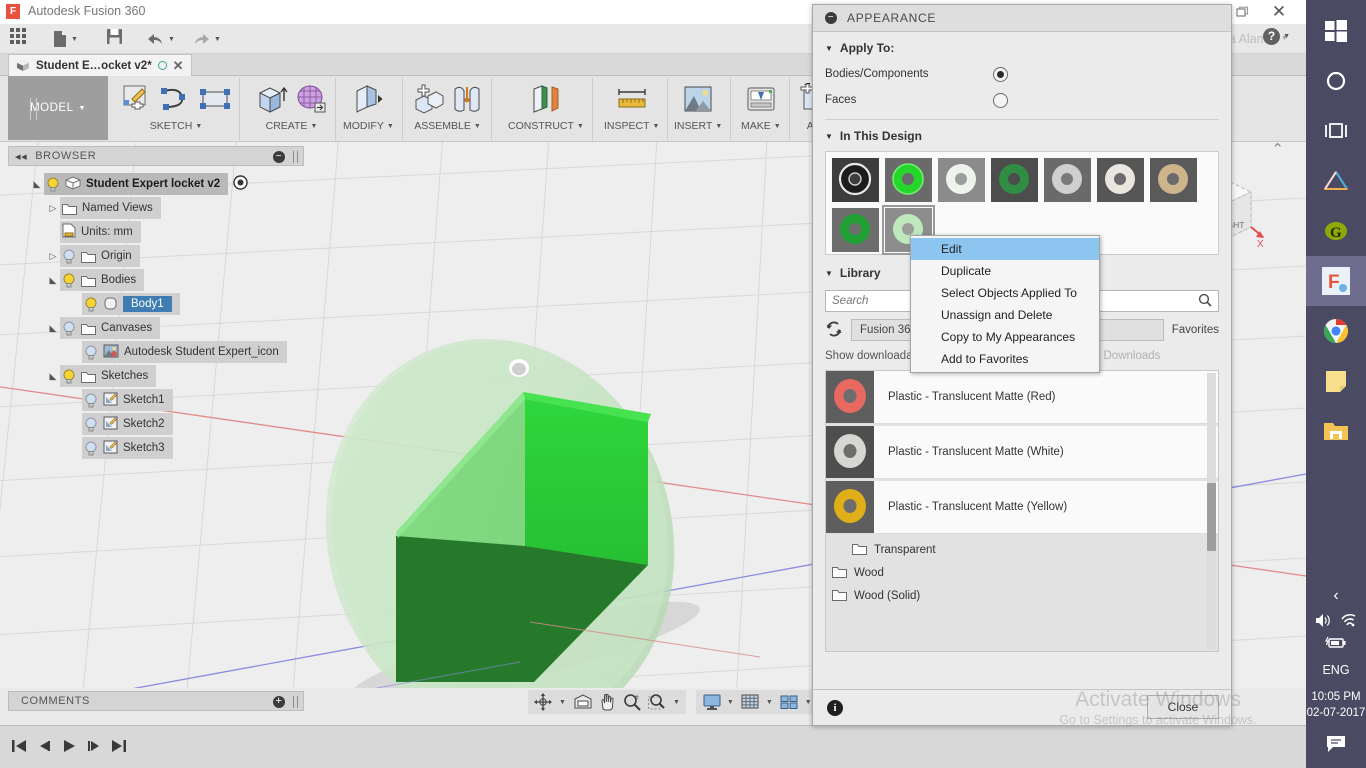 This screenshot has height=768, width=1366. Describe the element at coordinates (1022, 18) in the screenshot. I see `appearance-dialog-title-bar: − APPEARANCE` at that location.